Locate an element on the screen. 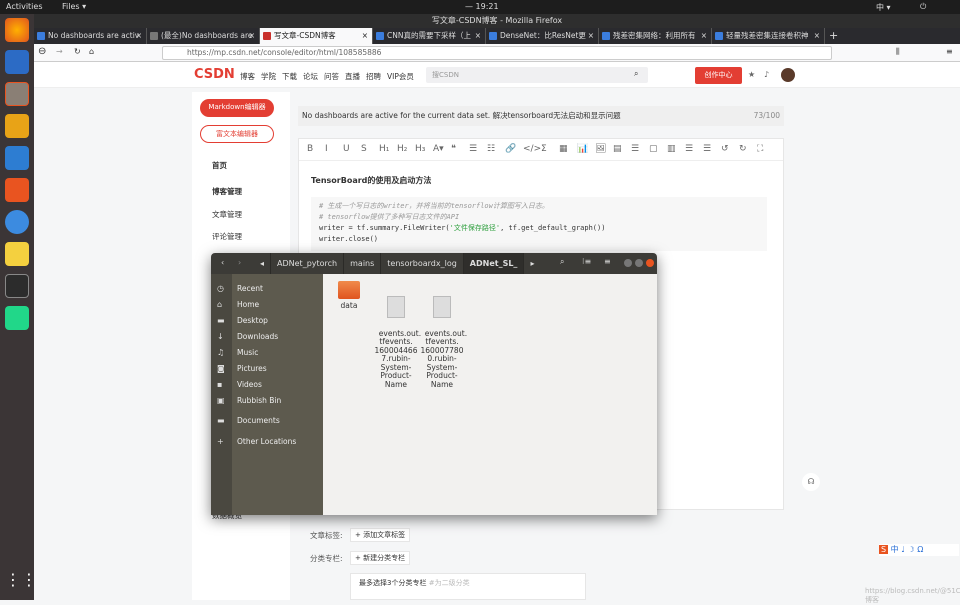  toolbar-button: ▥ is located at coordinates (671, 149).